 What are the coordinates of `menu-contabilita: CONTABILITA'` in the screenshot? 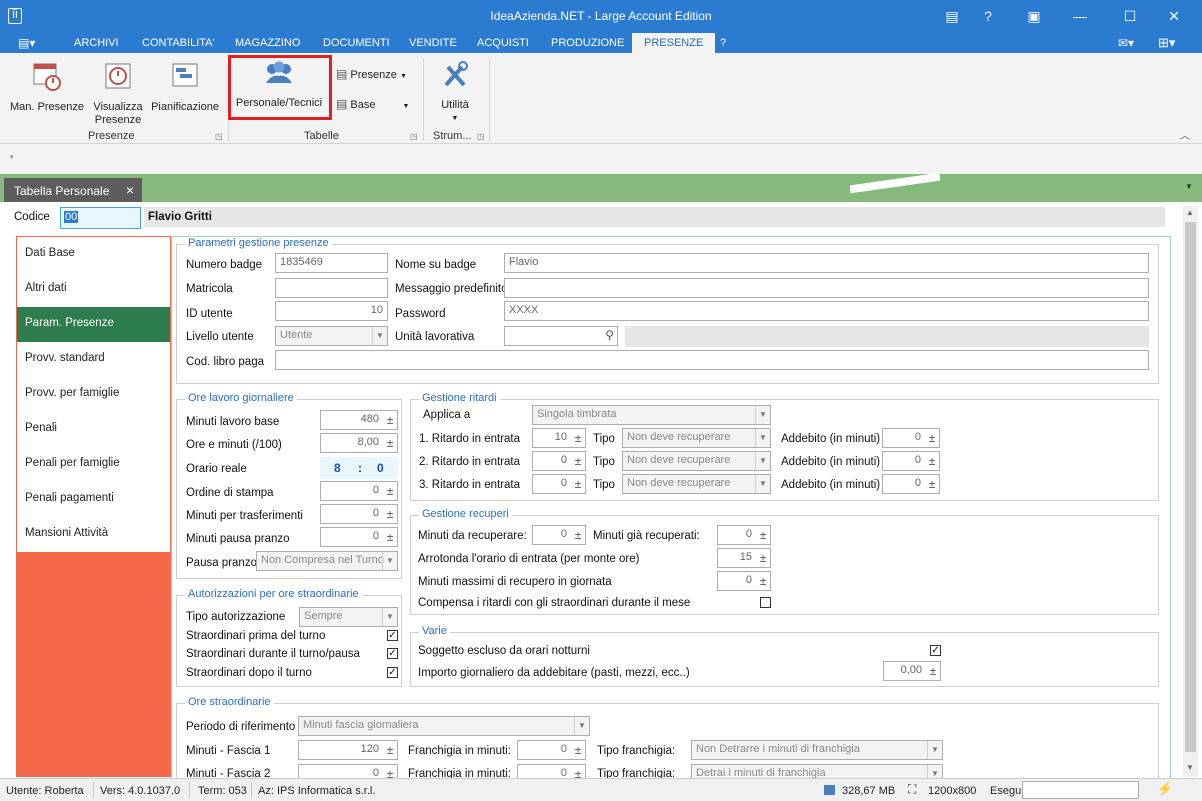 It's located at (178, 43).